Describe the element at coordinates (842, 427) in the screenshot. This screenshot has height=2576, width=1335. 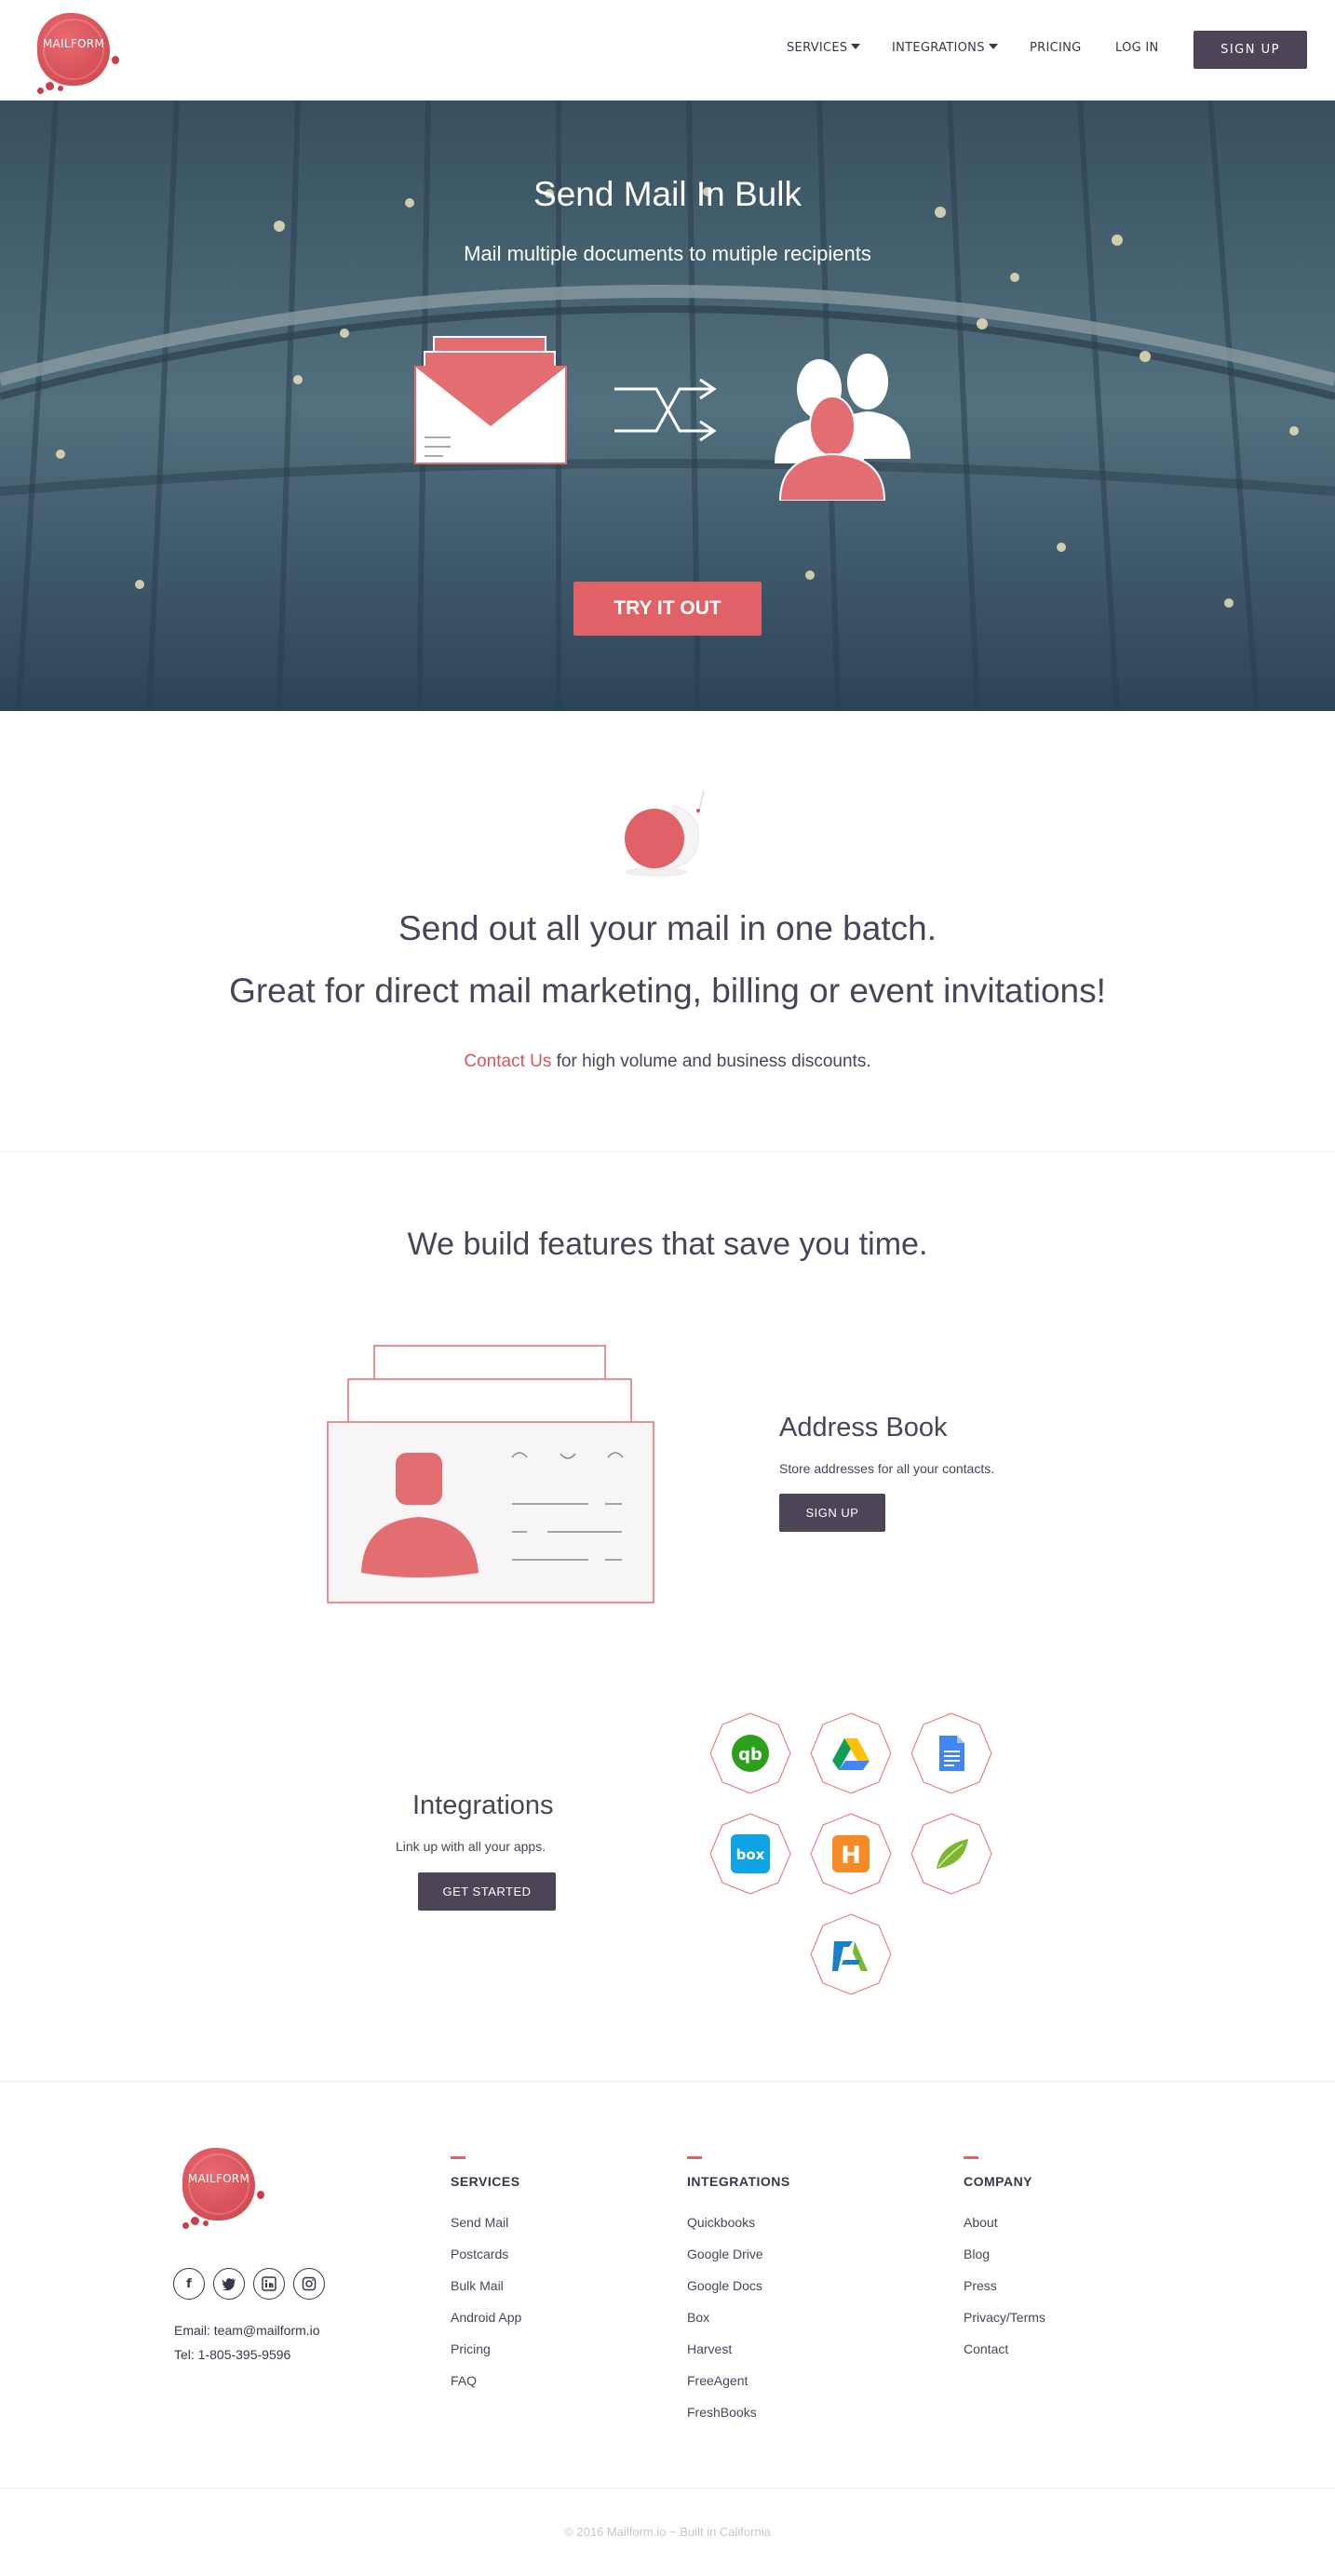
I see `recipients-group-icon` at that location.